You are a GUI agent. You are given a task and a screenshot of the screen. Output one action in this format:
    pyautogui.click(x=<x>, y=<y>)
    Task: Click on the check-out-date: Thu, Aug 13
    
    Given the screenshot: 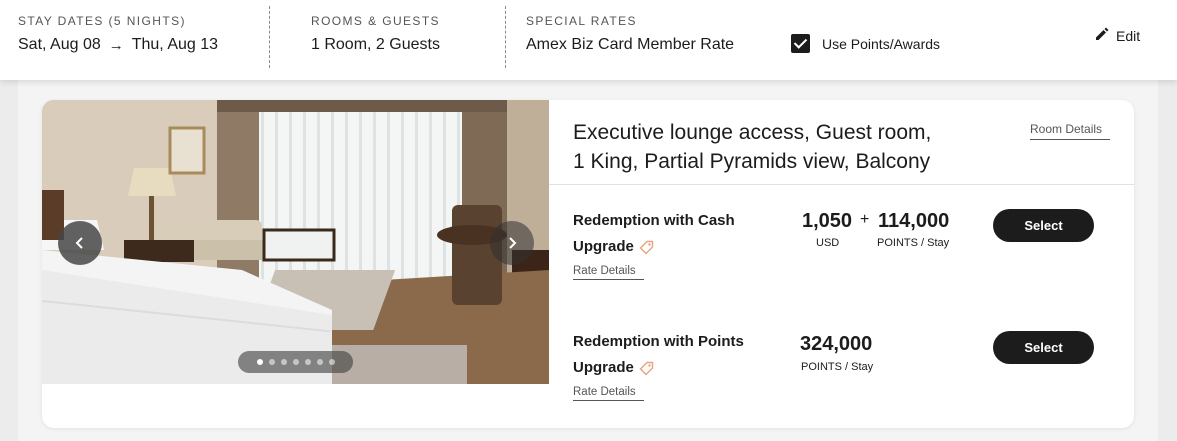 What is the action you would take?
    pyautogui.click(x=175, y=44)
    